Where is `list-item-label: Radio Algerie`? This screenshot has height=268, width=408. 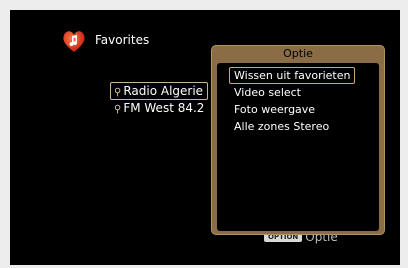 list-item-label: Radio Algerie is located at coordinates (163, 91).